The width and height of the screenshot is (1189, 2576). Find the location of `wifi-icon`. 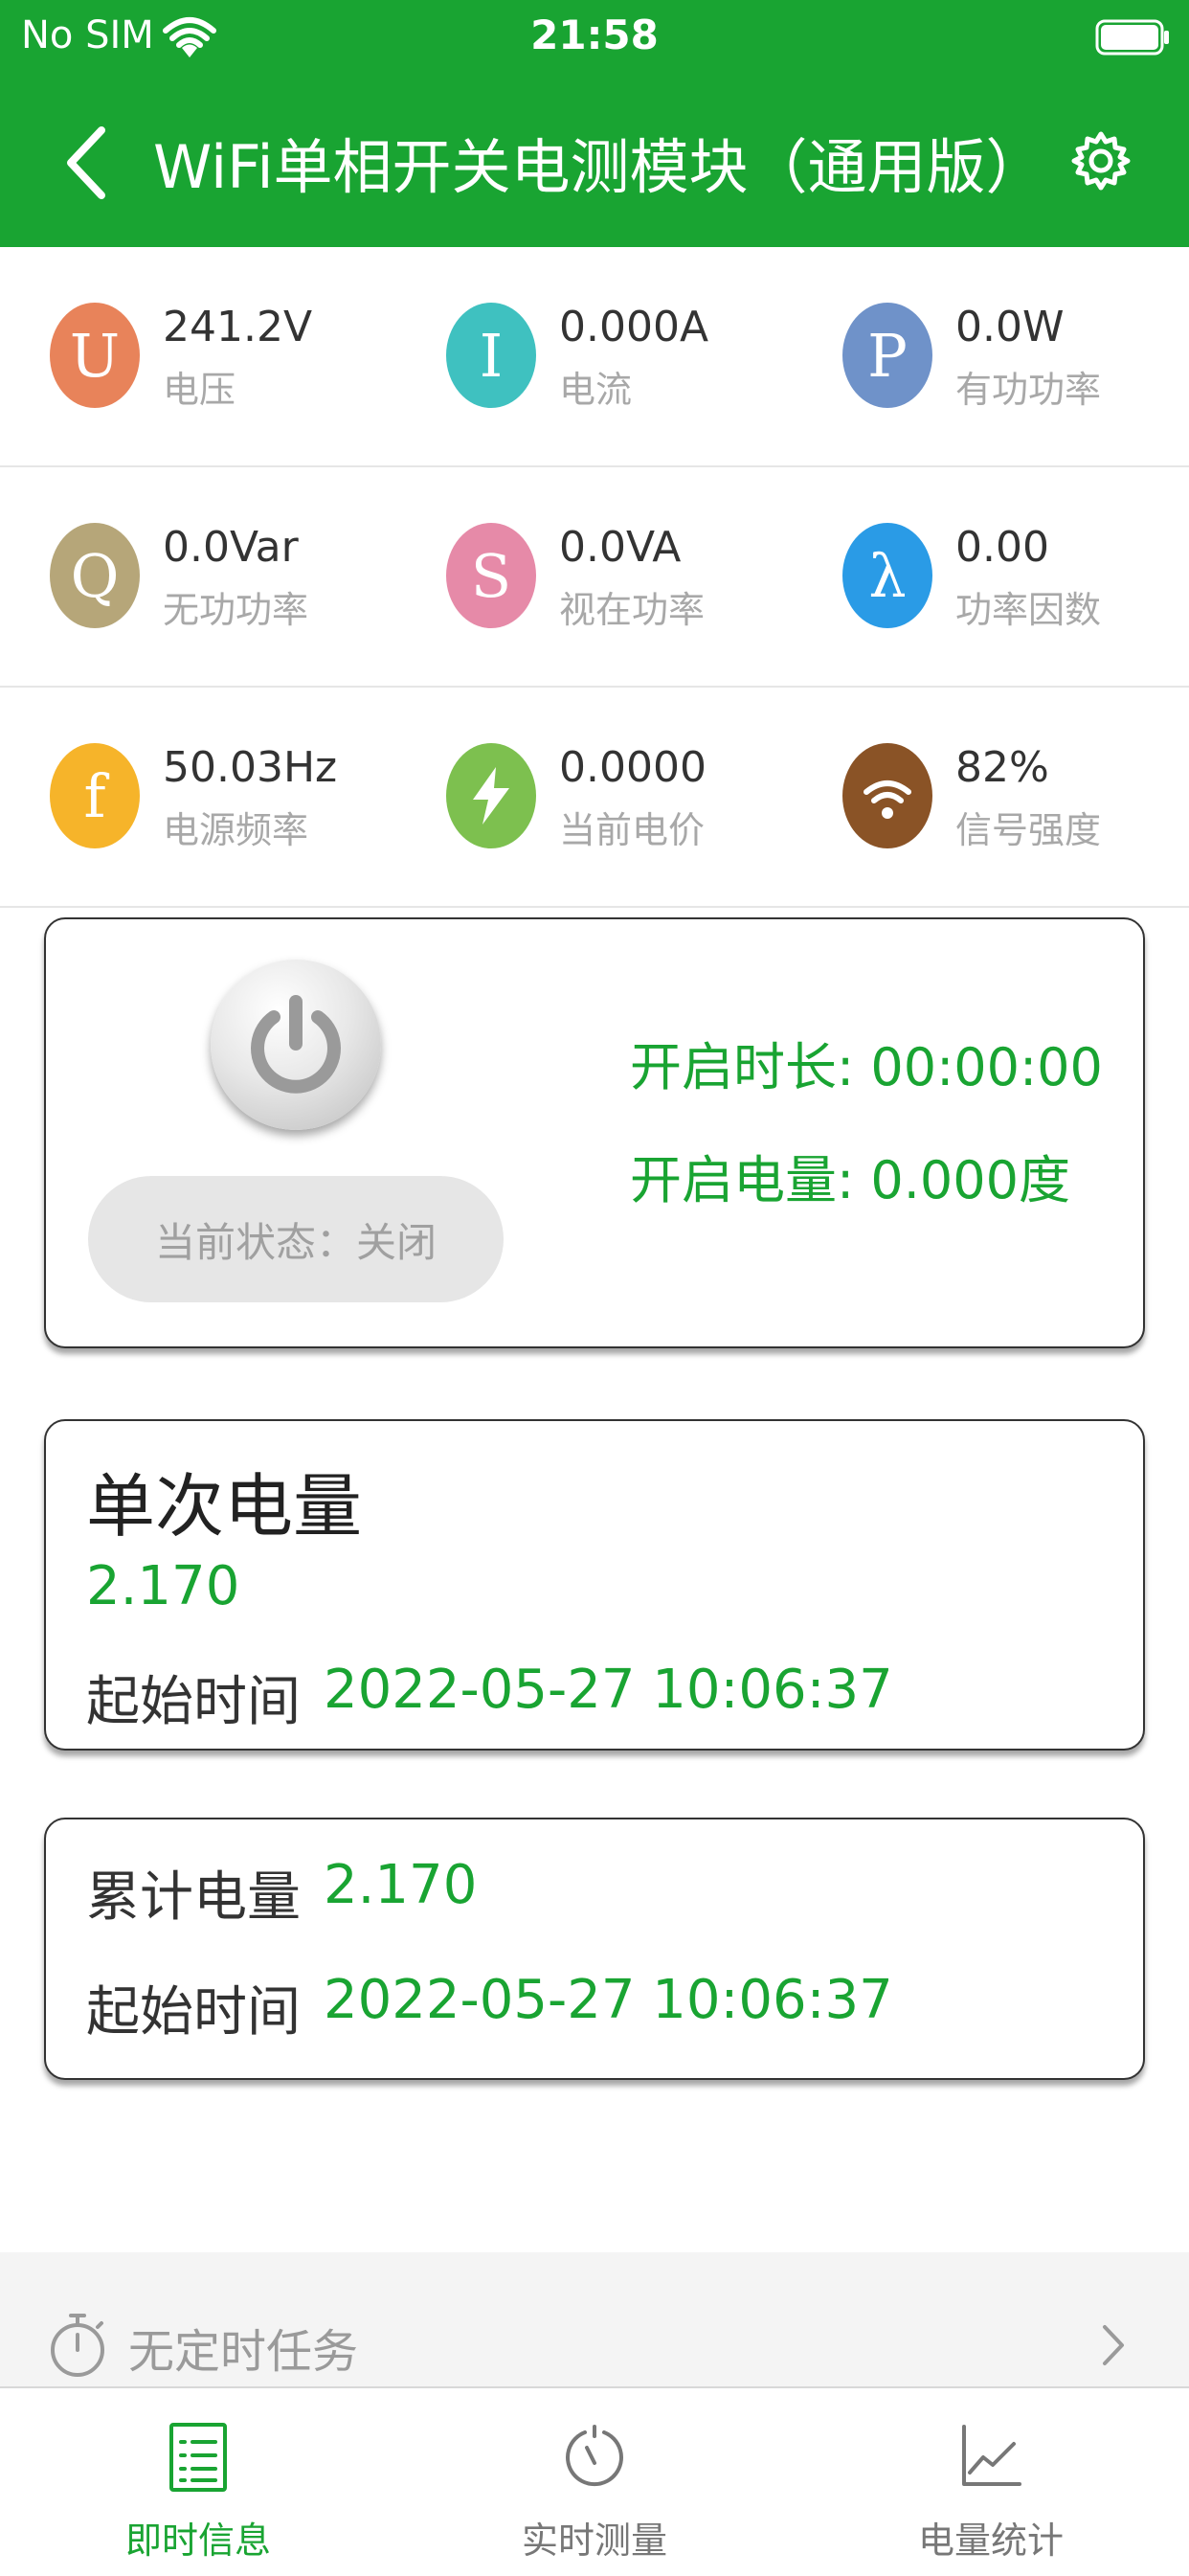

wifi-icon is located at coordinates (887, 795).